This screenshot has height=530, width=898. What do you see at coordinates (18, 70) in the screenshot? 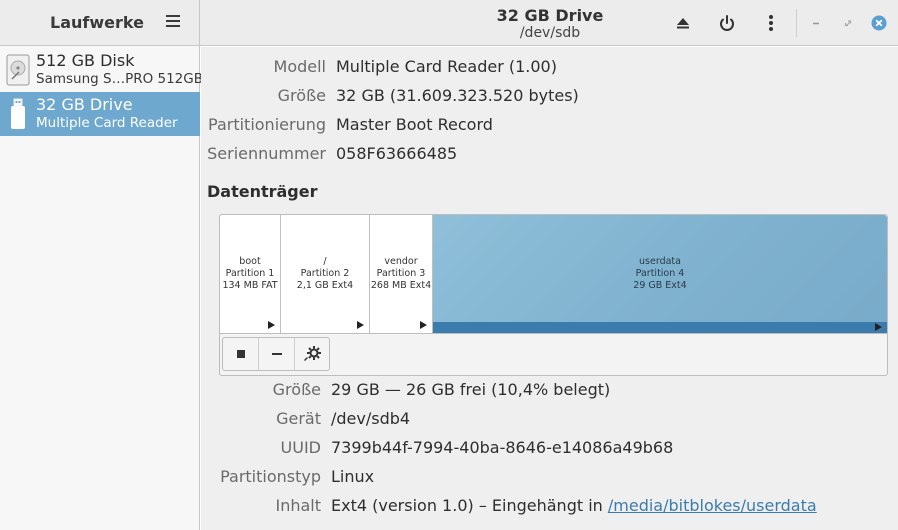
I see `hard-disk-icon` at bounding box center [18, 70].